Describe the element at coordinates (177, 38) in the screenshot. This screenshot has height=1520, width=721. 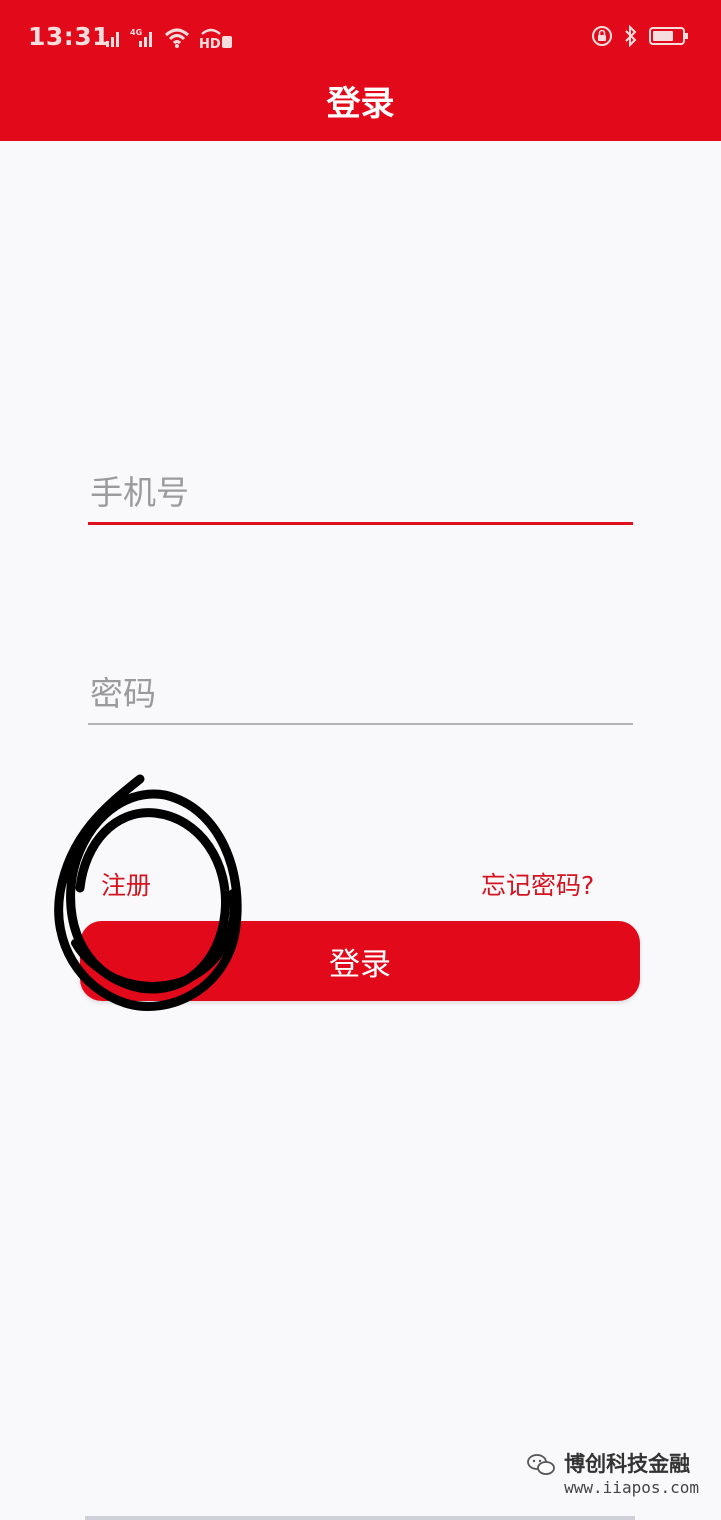
I see `wifi-icon` at that location.